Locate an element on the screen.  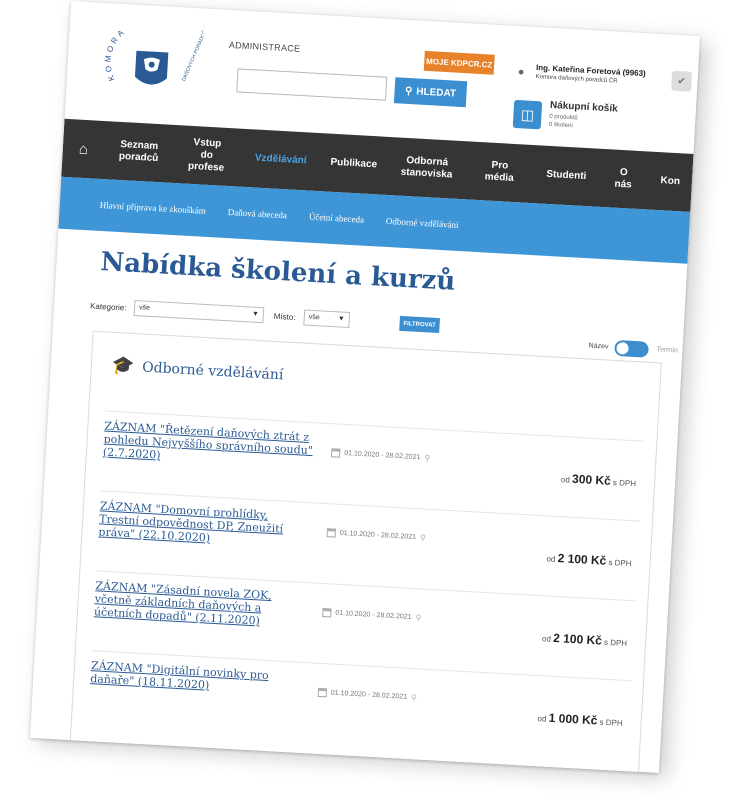
nav-item-publikace: Publikace is located at coordinates (353, 164).